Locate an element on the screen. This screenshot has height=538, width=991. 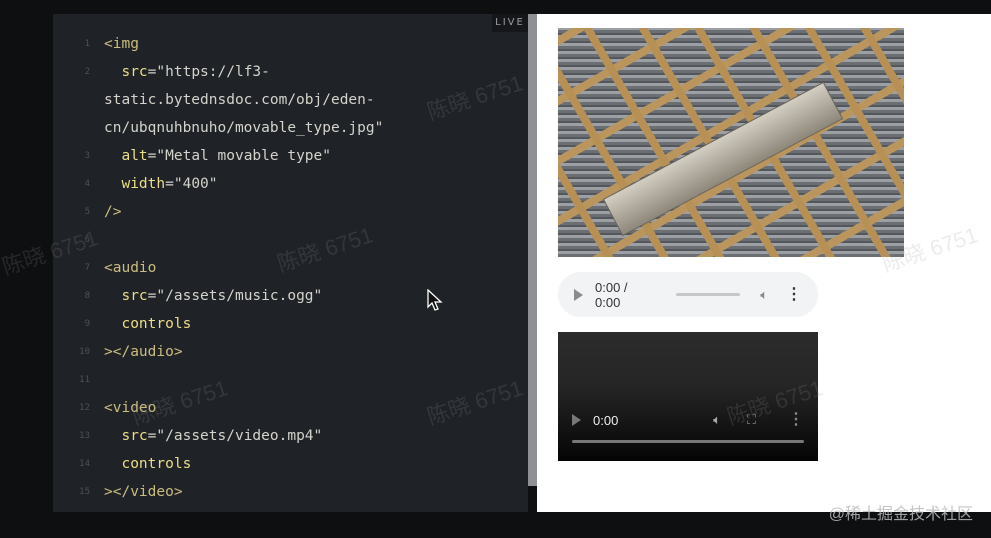
line-text: <img is located at coordinates (121, 44).